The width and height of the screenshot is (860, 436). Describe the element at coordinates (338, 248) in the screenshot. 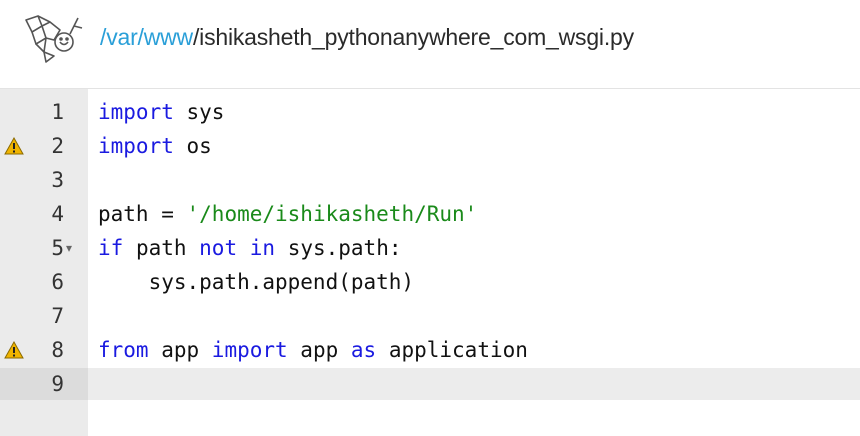

I see `code-token: sys.path:` at that location.